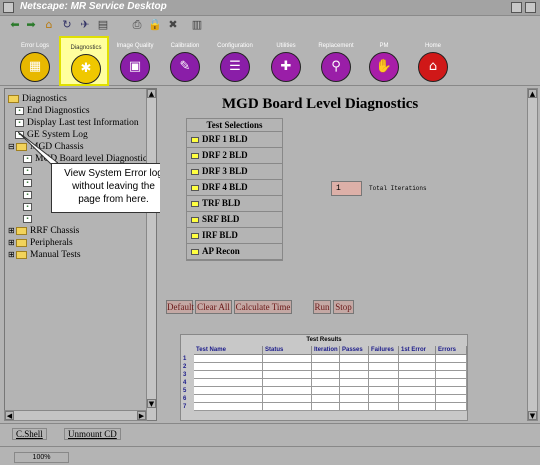 The width and height of the screenshot is (540, 465). Describe the element at coordinates (52, 111) in the screenshot. I see `tree-item-end-diagnostics: ▪ End Diagnostics` at that location.